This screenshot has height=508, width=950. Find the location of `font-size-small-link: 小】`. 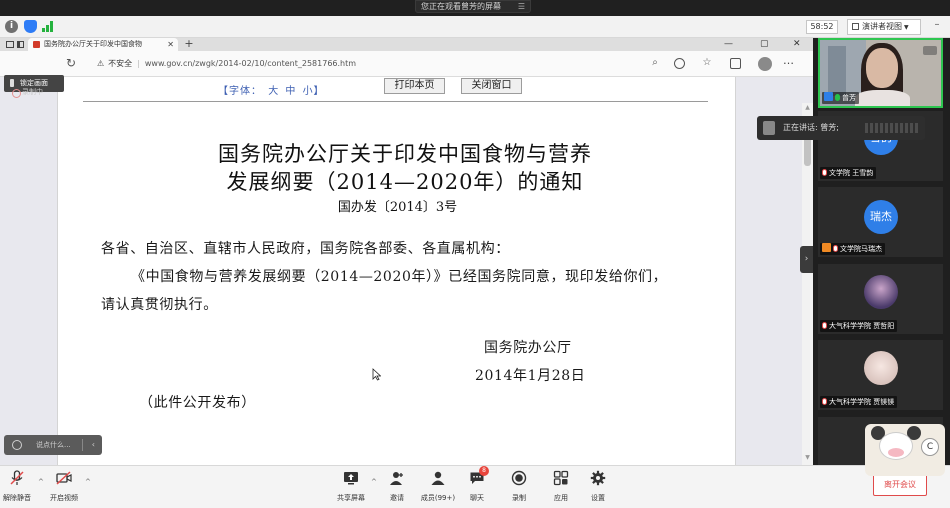

font-size-small-link: 小】 is located at coordinates (314, 91).